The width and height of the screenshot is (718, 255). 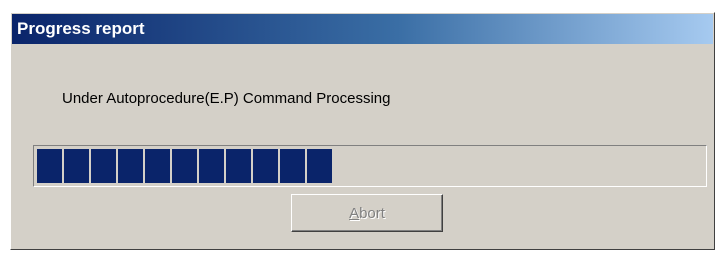 I want to click on abort-label-rest: bort, so click(x=372, y=213).